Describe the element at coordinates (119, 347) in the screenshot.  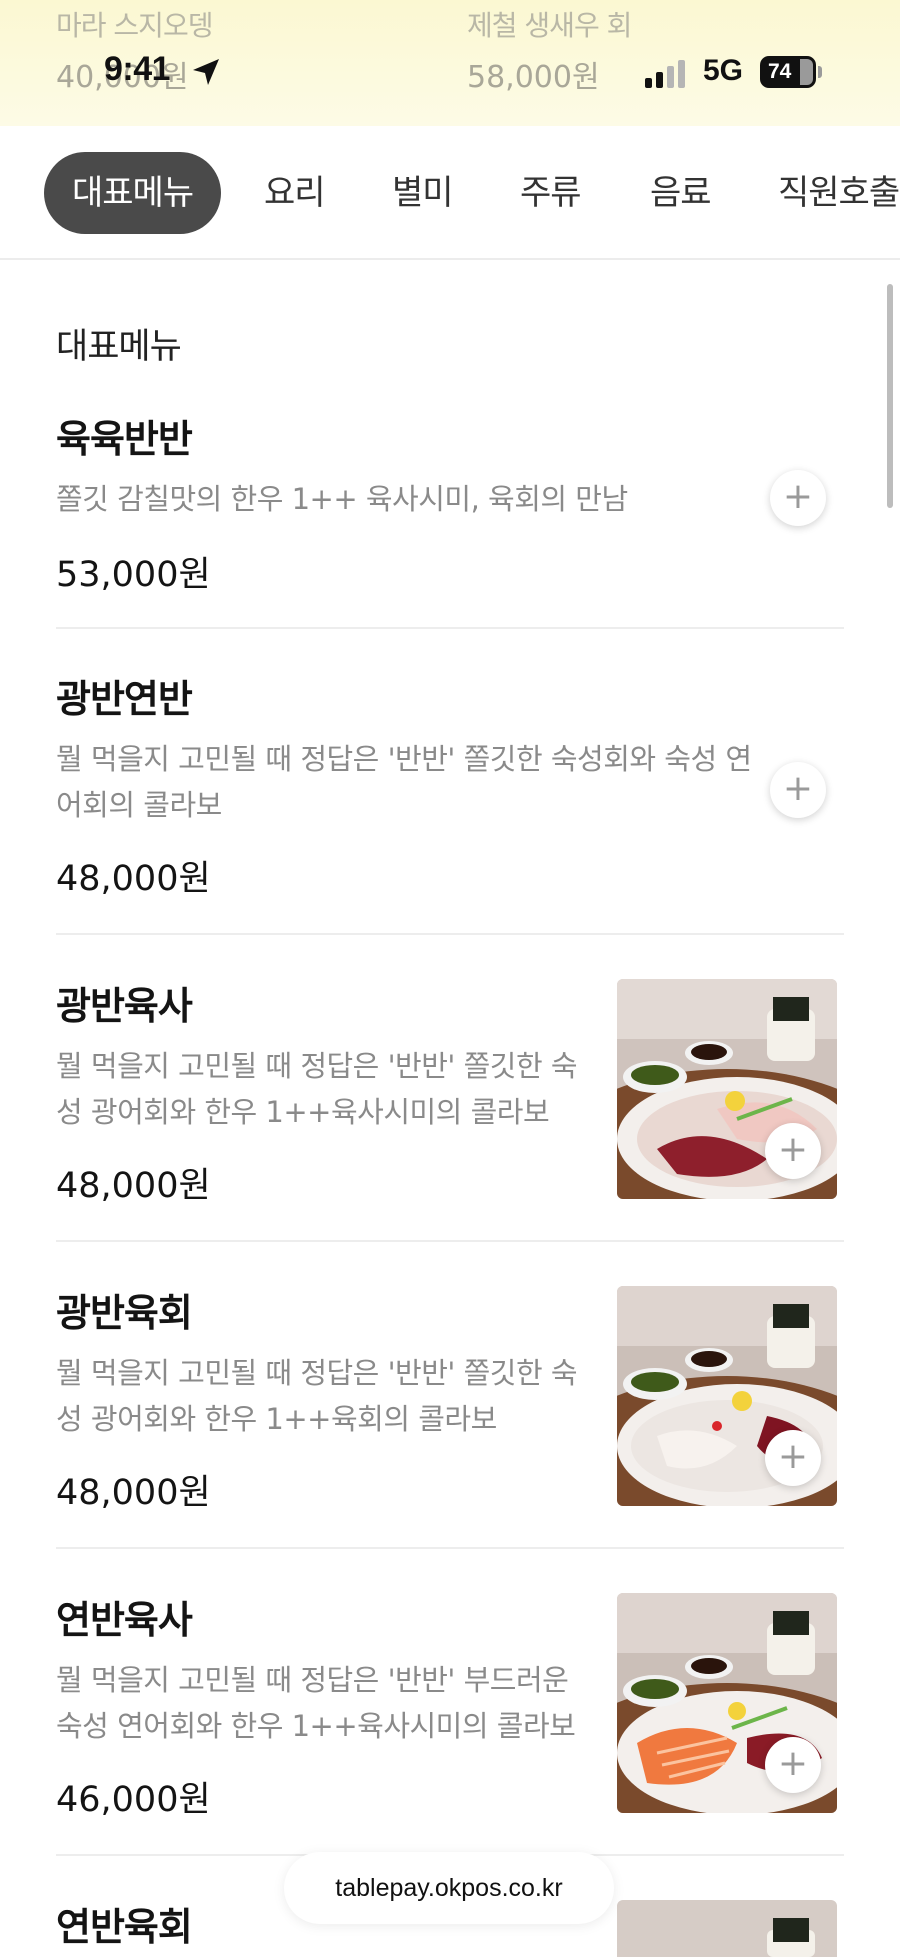
I see `section-title: 대표메뉴` at that location.